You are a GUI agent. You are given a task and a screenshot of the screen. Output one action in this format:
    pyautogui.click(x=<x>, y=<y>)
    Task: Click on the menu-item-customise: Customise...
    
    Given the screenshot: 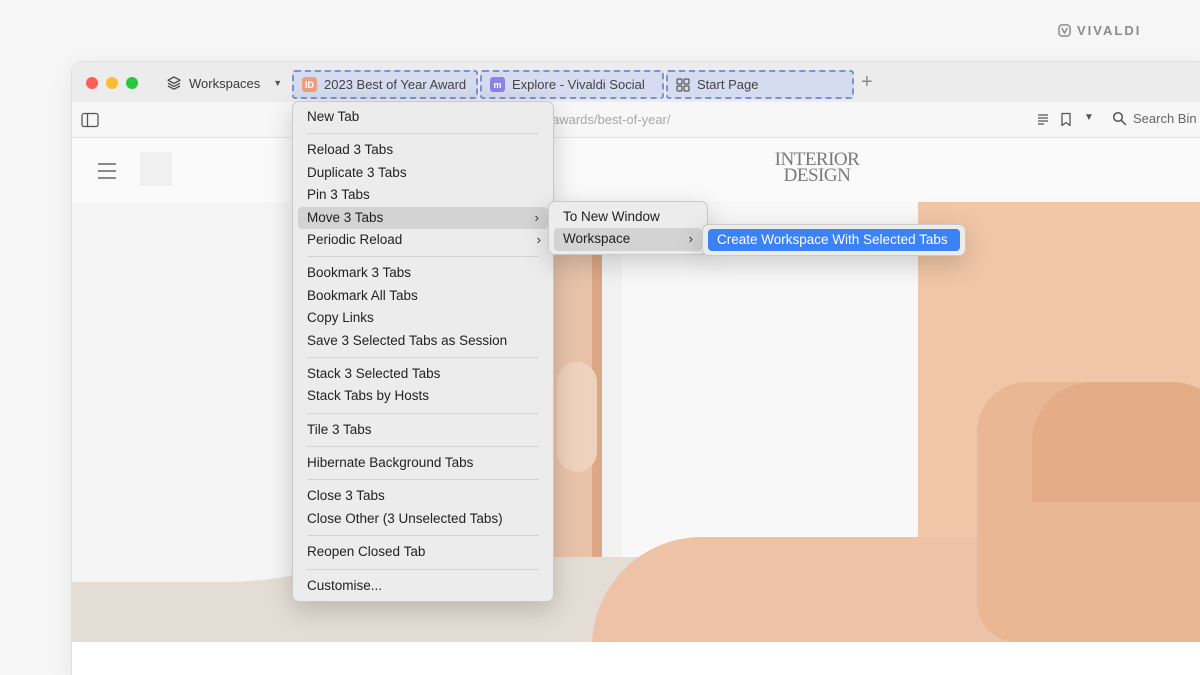 What is the action you would take?
    pyautogui.click(x=423, y=586)
    